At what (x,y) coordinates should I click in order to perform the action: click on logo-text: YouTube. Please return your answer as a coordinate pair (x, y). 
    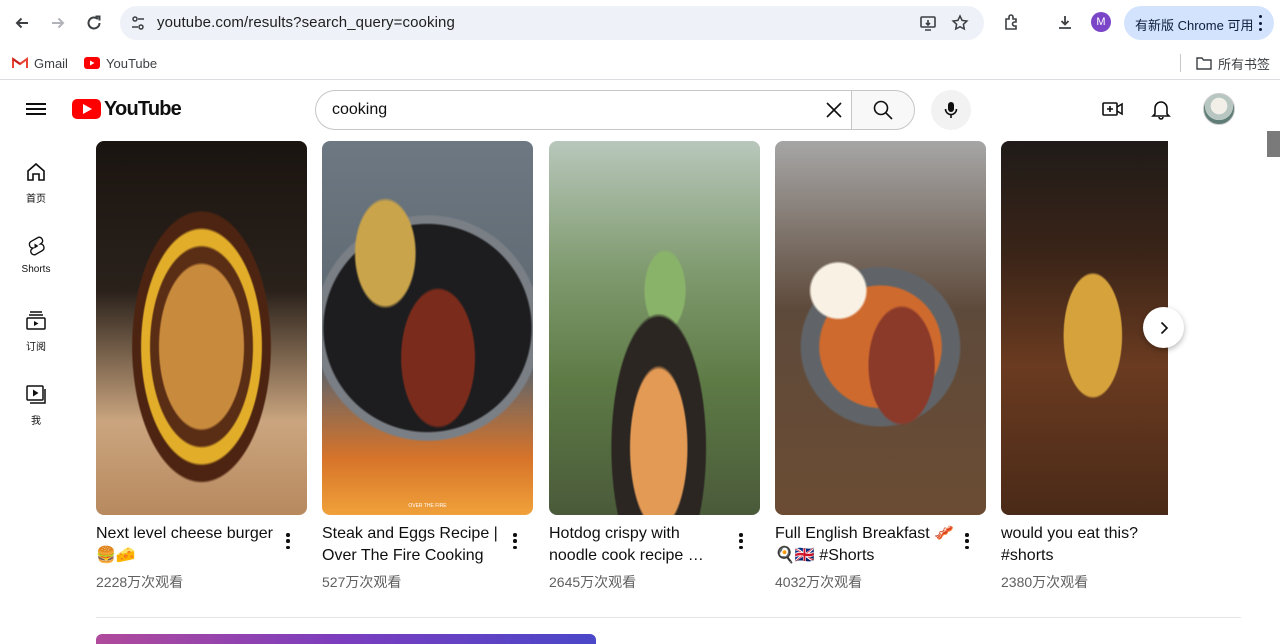
    Looking at the image, I should click on (143, 108).